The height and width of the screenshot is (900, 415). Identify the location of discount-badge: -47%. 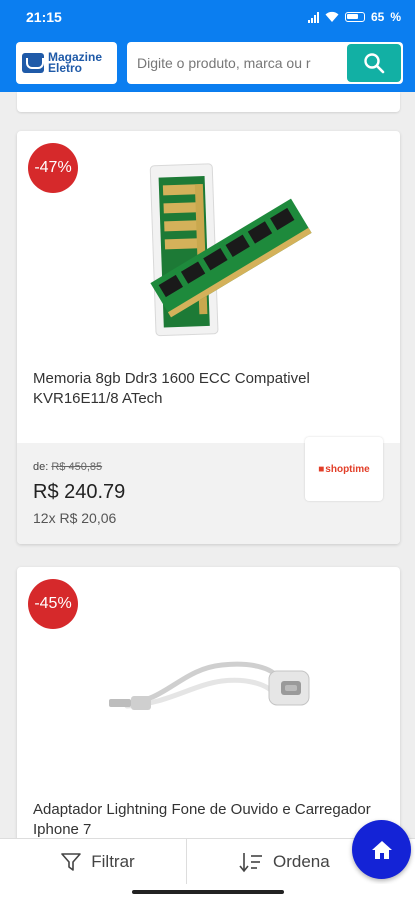
(53, 168).